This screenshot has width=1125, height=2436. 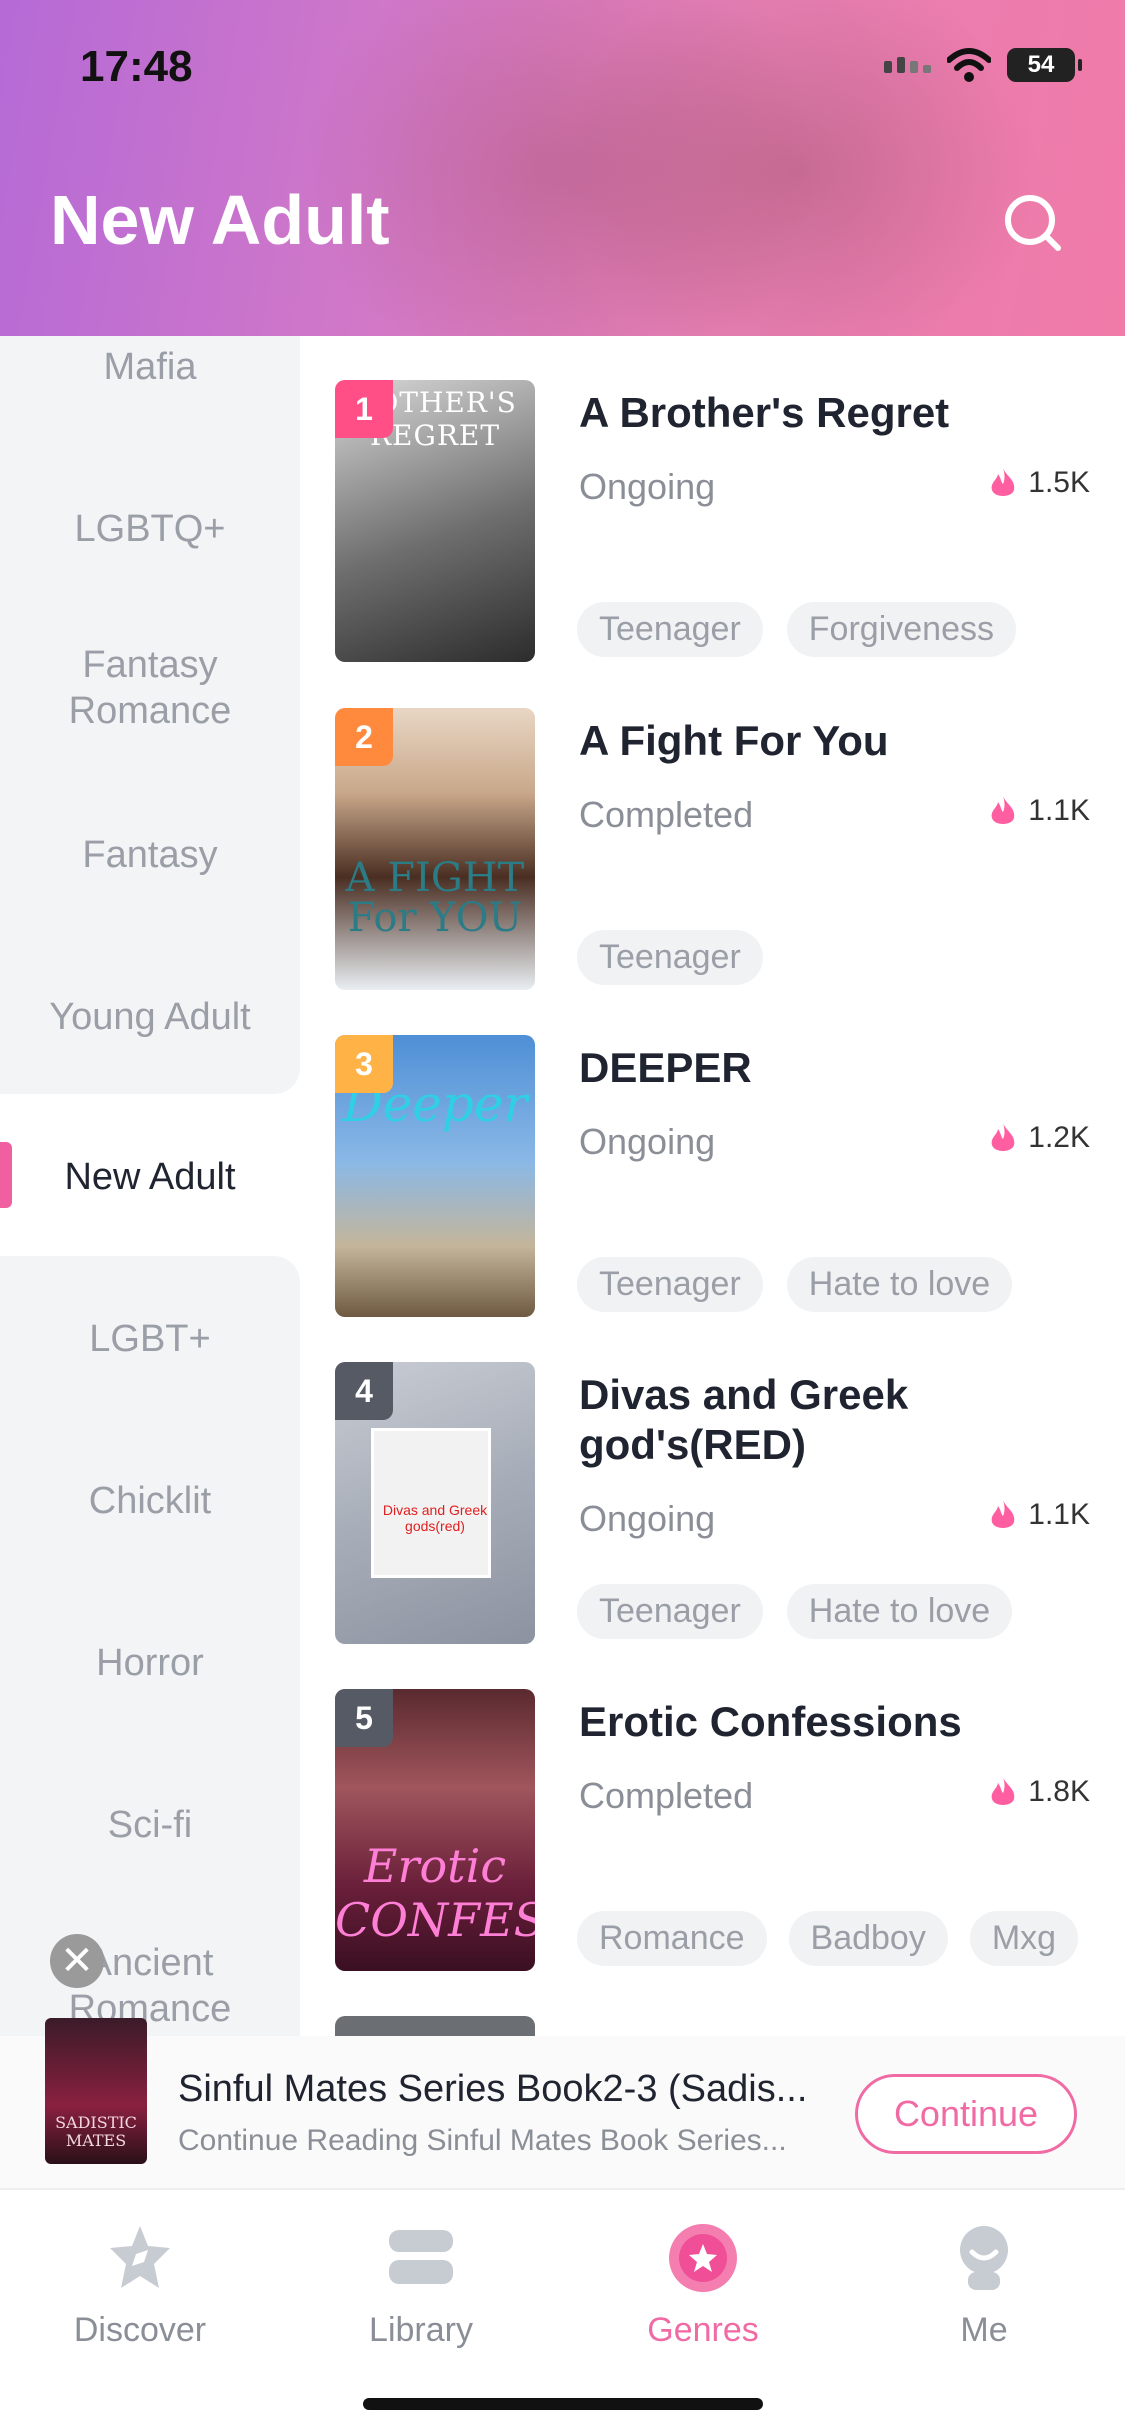 I want to click on cover-title: SADISTIC MATES, so click(x=96, y=2131).